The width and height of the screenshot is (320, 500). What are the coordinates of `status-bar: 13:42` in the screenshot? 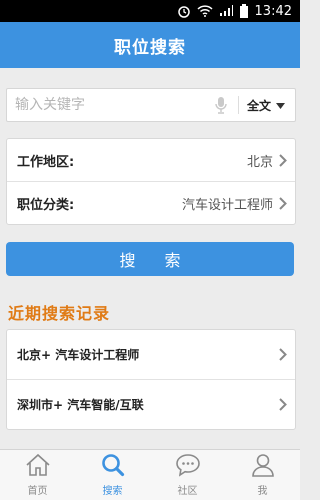 It's located at (150, 11).